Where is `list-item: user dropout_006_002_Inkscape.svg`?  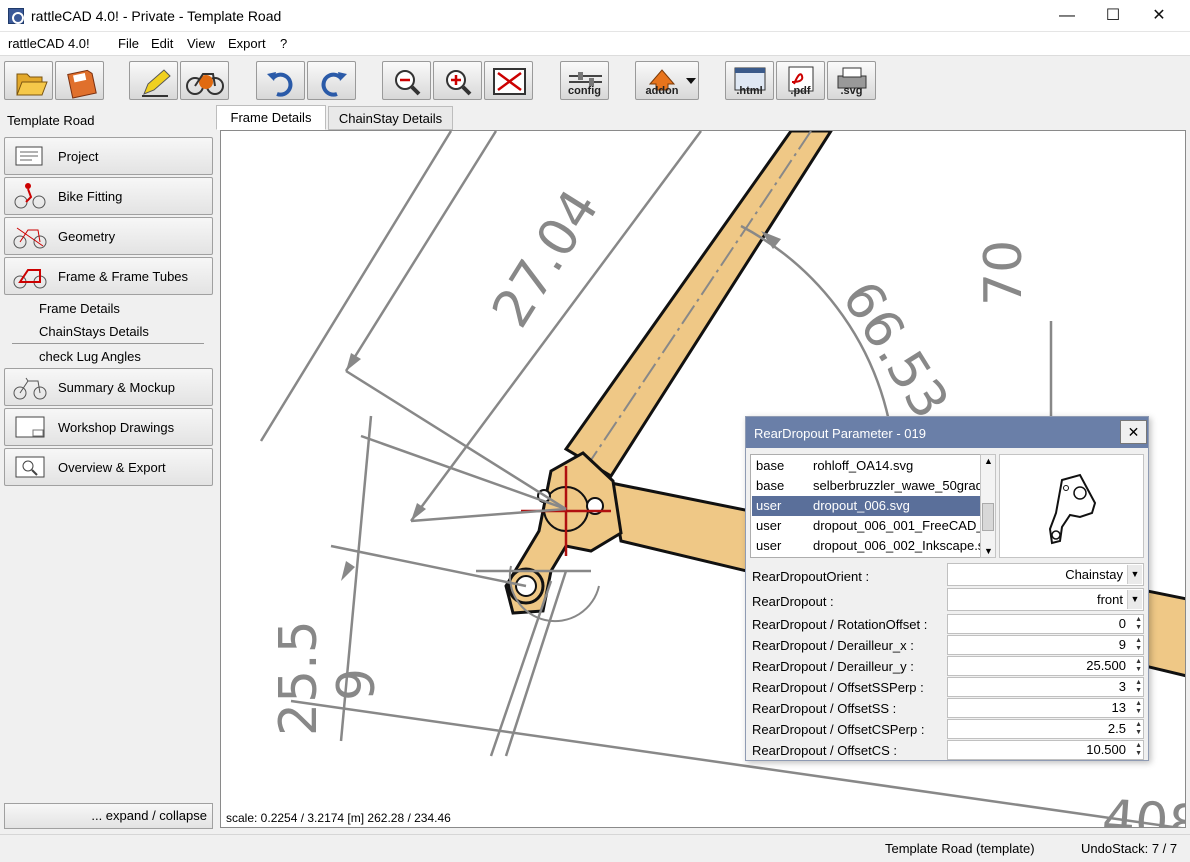 list-item: user dropout_006_002_Inkscape.svg is located at coordinates (866, 546).